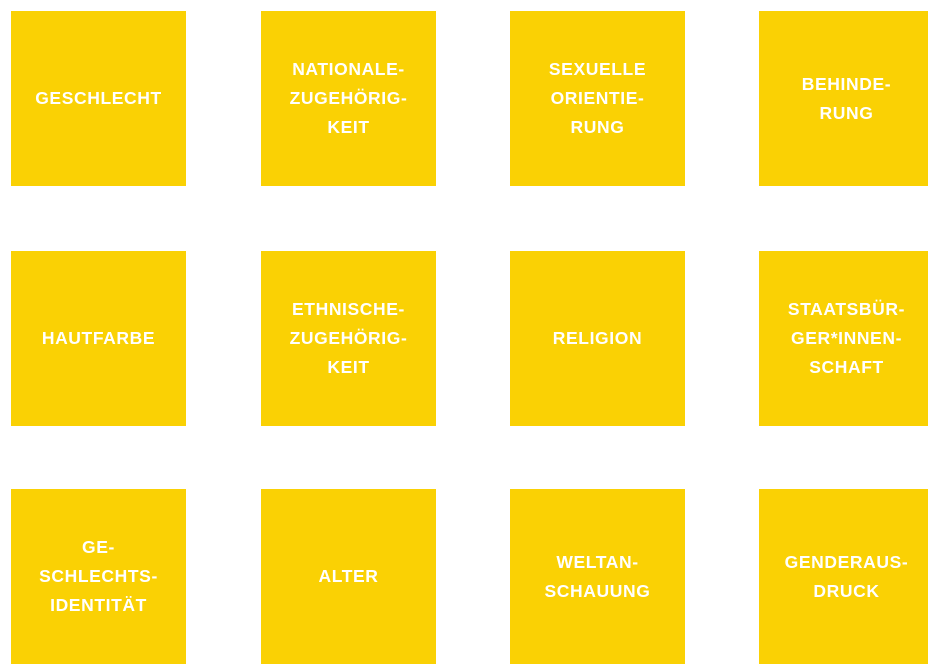 The height and width of the screenshot is (664, 928). I want to click on tile-label: GESCHLECHT, so click(98, 98).